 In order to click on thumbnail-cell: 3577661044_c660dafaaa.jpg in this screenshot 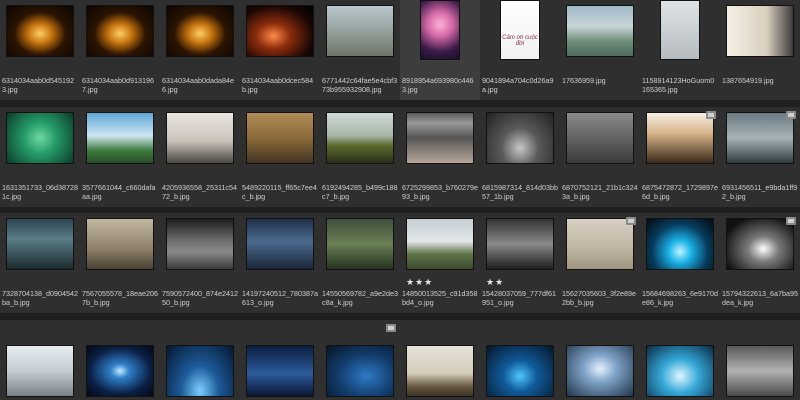, I will do `click(120, 157)`.